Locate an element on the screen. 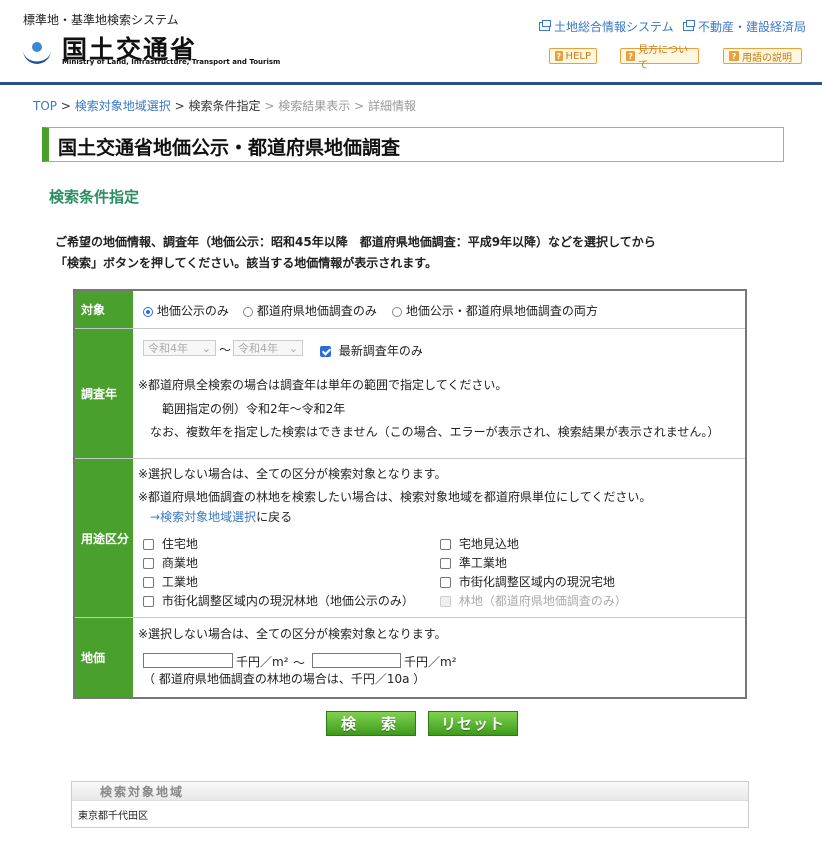  usage-prospective-residential-label: 宅地見込地 is located at coordinates (488, 544).